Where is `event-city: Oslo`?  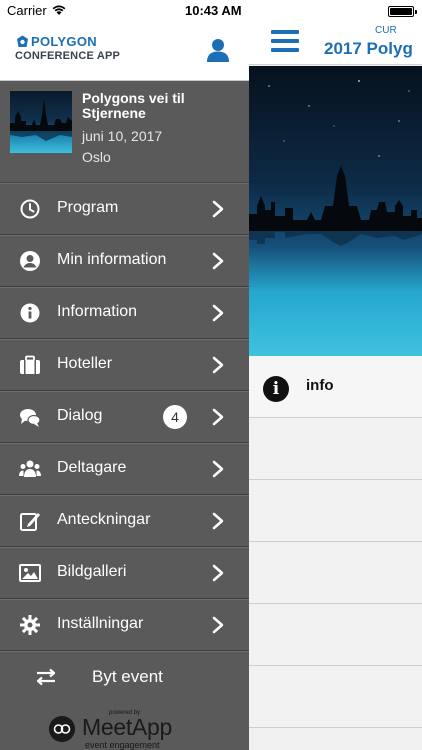
event-city: Oslo is located at coordinates (96, 157).